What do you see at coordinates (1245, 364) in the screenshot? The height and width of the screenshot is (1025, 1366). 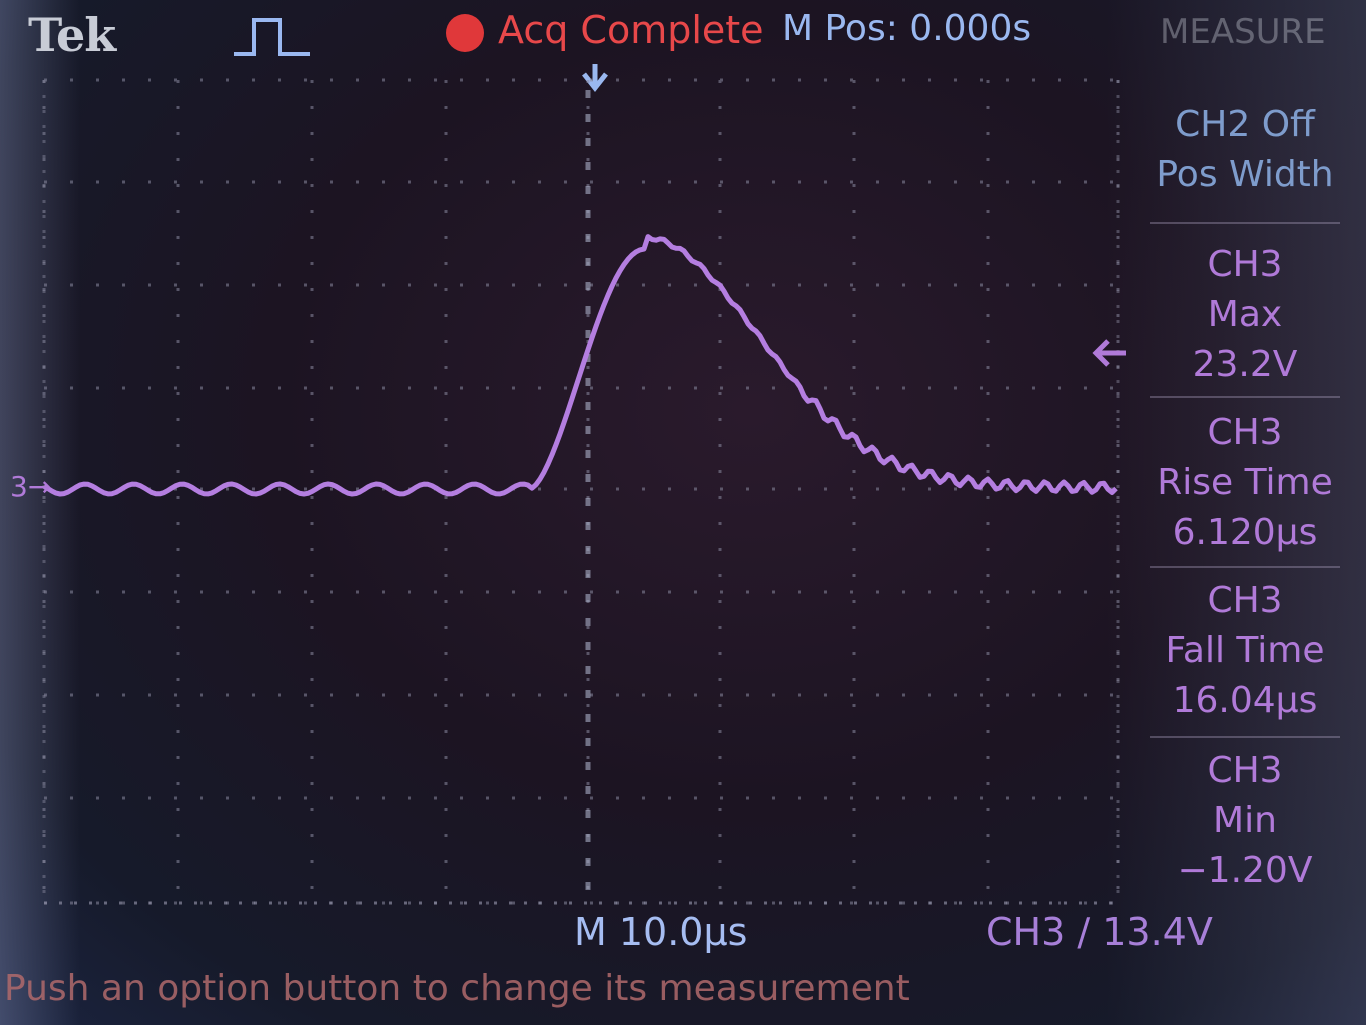 I see `meas-2-value: 23.2V` at bounding box center [1245, 364].